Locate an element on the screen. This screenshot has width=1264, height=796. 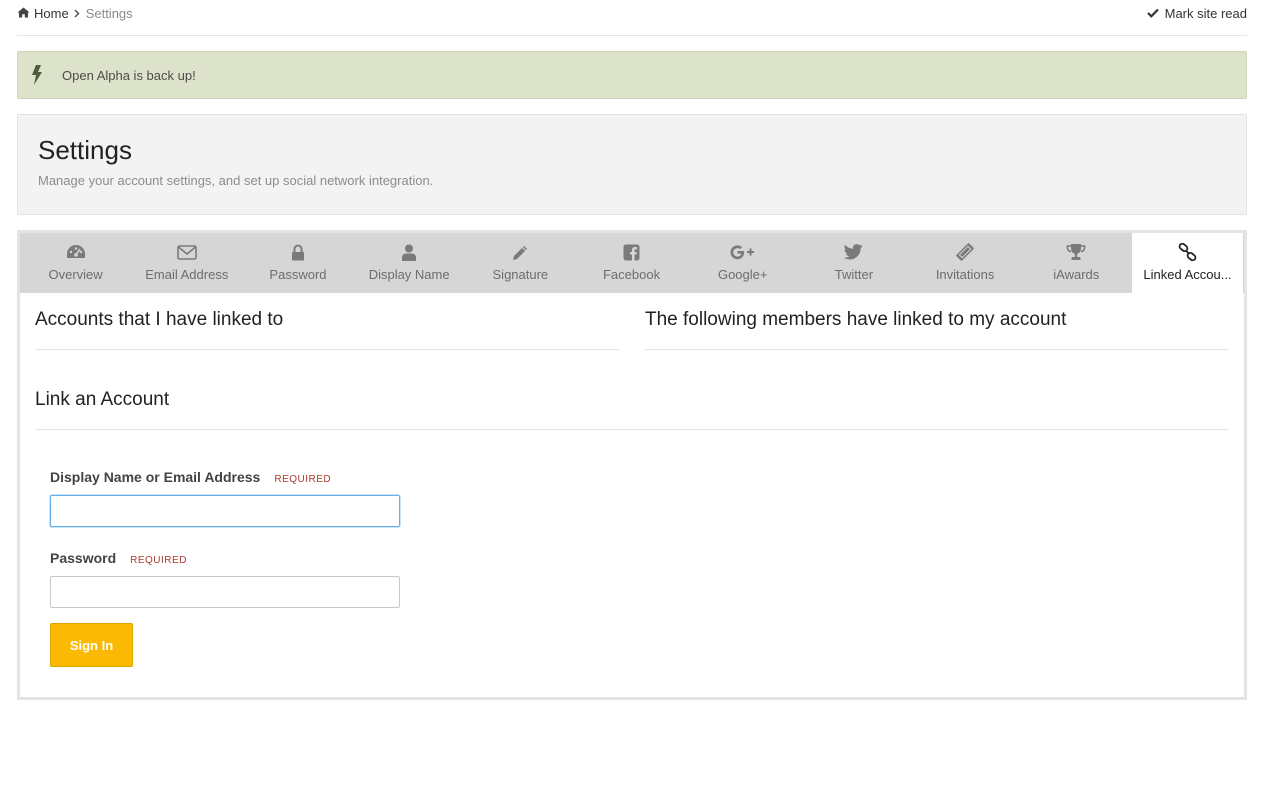
mark-site-read-link: Mark site read is located at coordinates (1196, 13).